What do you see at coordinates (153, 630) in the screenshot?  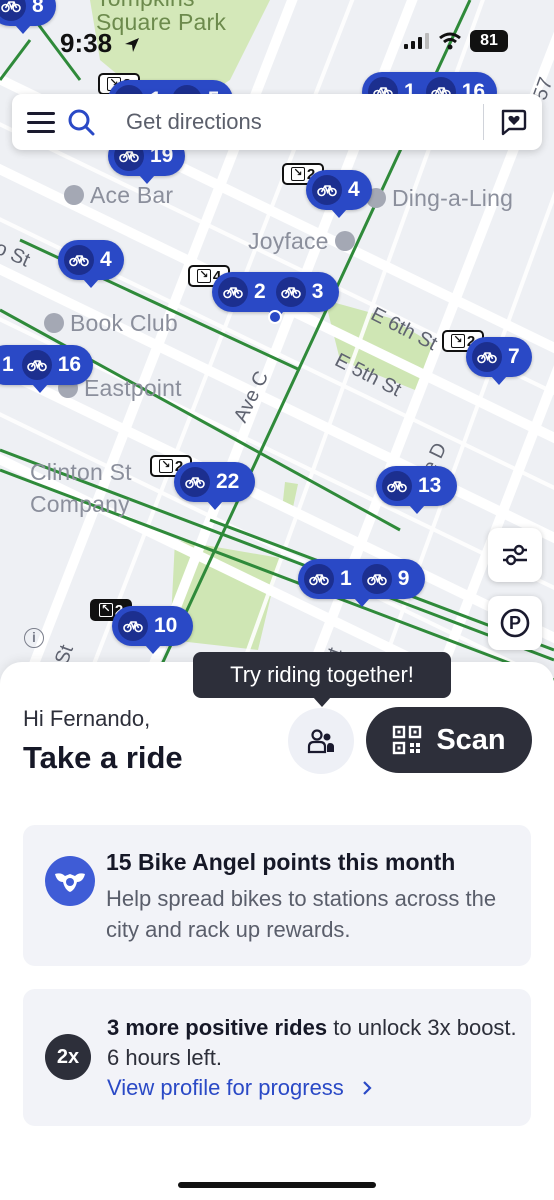 I see `station-pin: 10` at bounding box center [153, 630].